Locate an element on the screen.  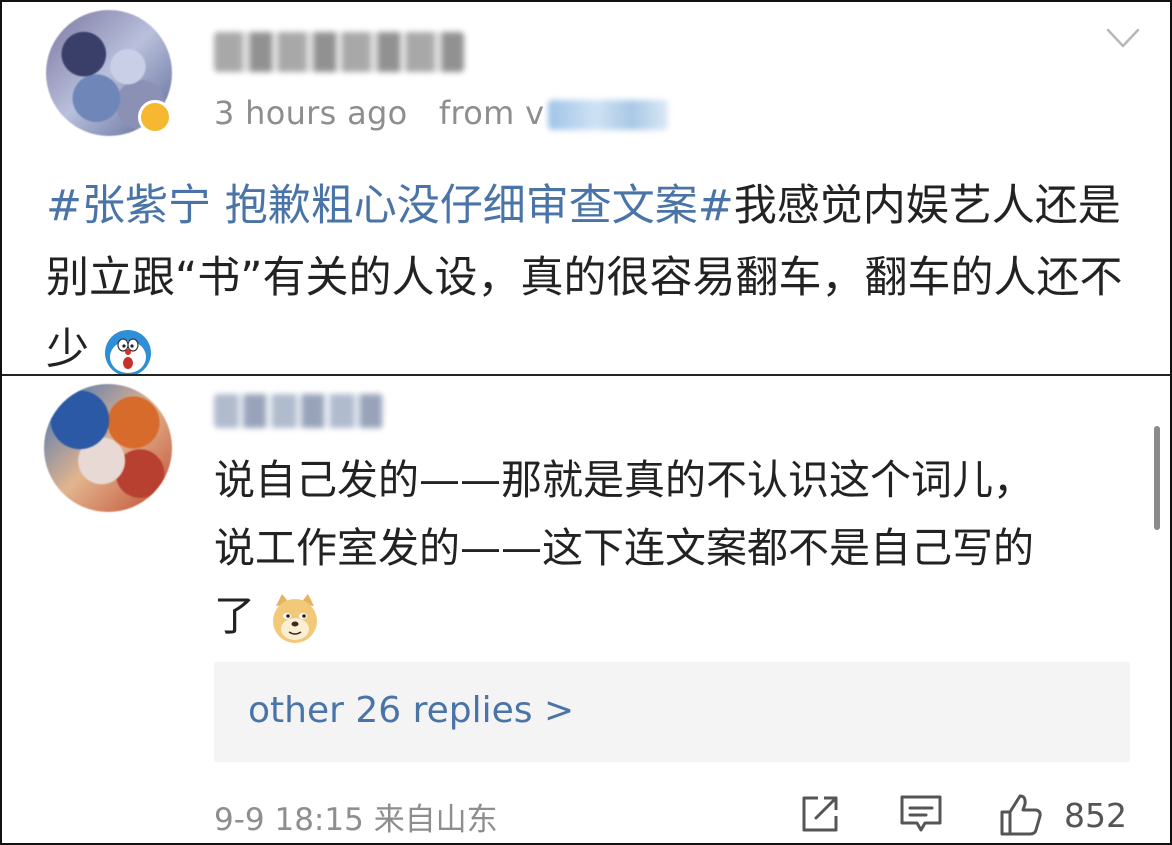
comment-location: 来自山东 is located at coordinates (435, 820).